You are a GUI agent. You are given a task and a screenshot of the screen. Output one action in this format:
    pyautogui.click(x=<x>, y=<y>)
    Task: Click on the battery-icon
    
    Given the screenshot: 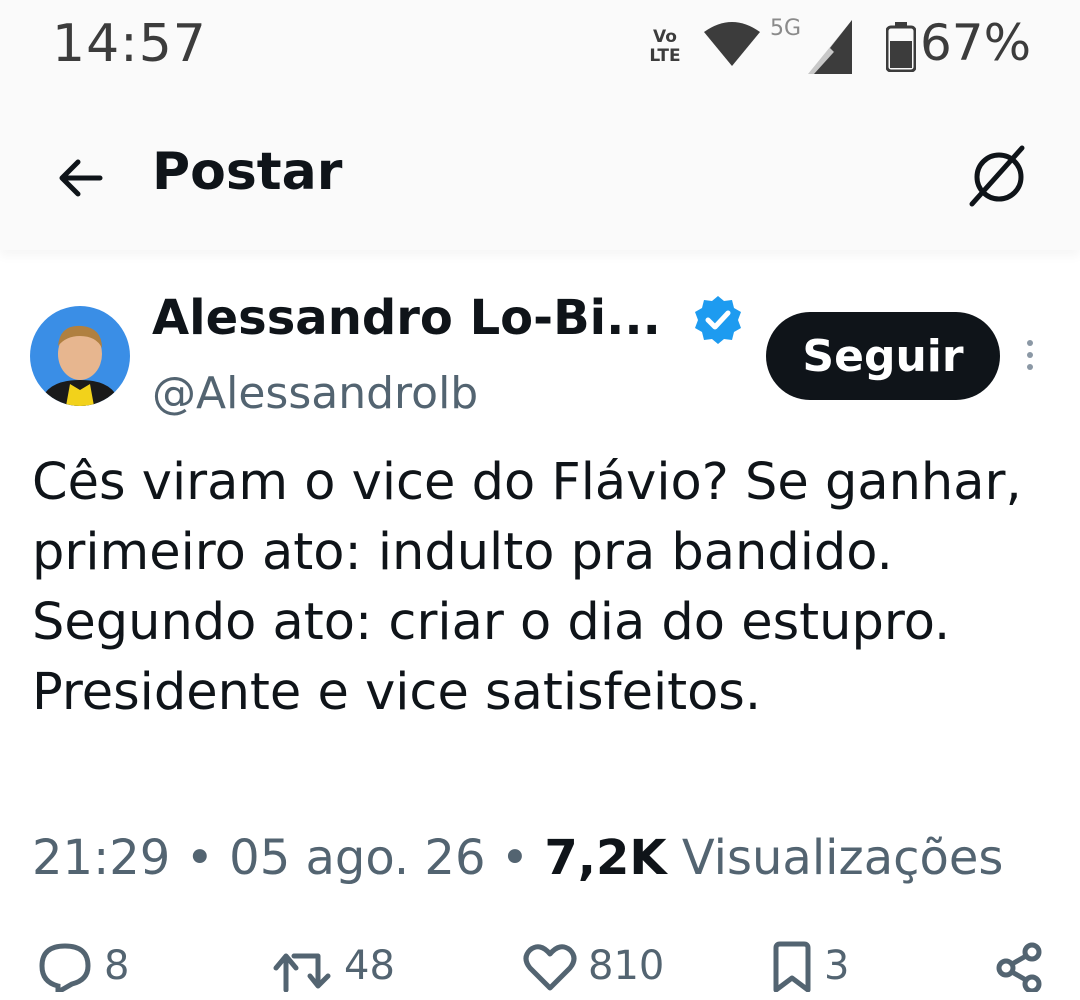 What is the action you would take?
    pyautogui.click(x=901, y=47)
    